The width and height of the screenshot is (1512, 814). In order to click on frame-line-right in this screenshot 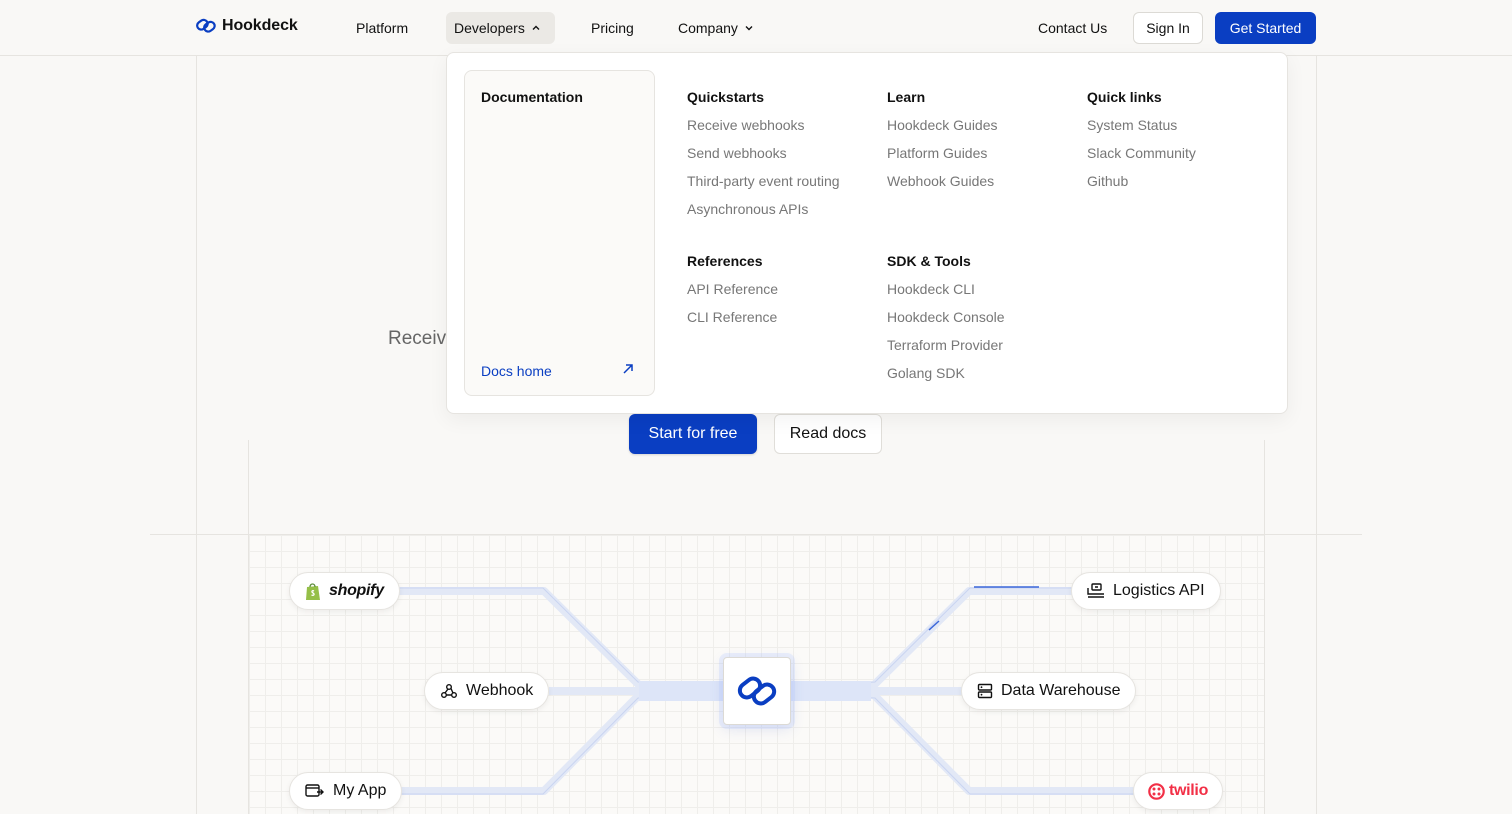, I will do `click(1316, 435)`.